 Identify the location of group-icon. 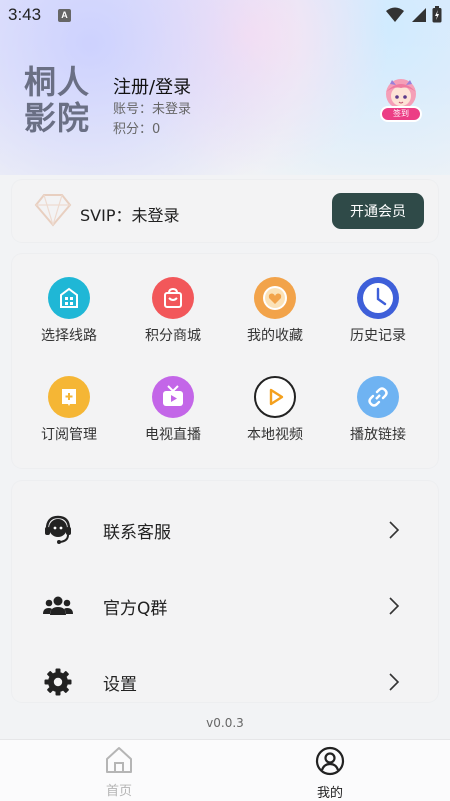
(58, 606).